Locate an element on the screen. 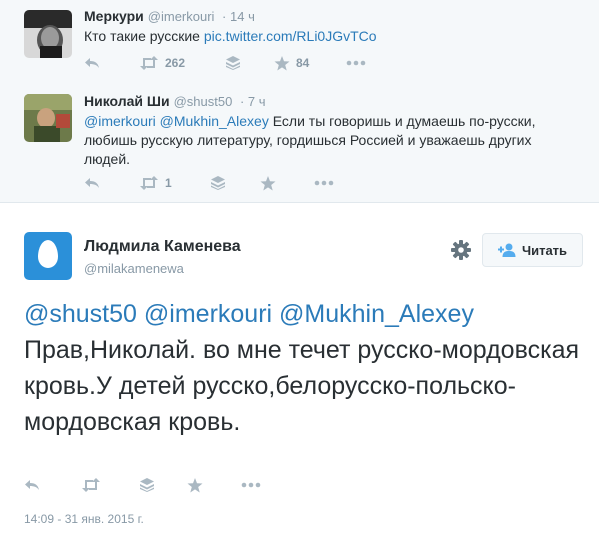 The image size is (599, 533). tweet2-handle: @shust50 is located at coordinates (203, 101).